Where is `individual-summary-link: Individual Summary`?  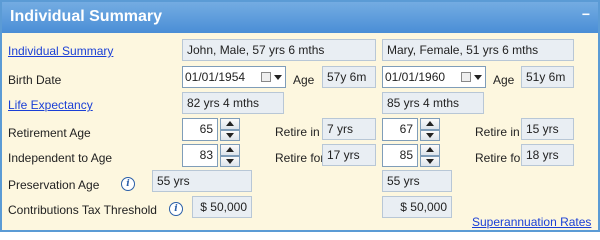
individual-summary-link: Individual Summary is located at coordinates (60, 51).